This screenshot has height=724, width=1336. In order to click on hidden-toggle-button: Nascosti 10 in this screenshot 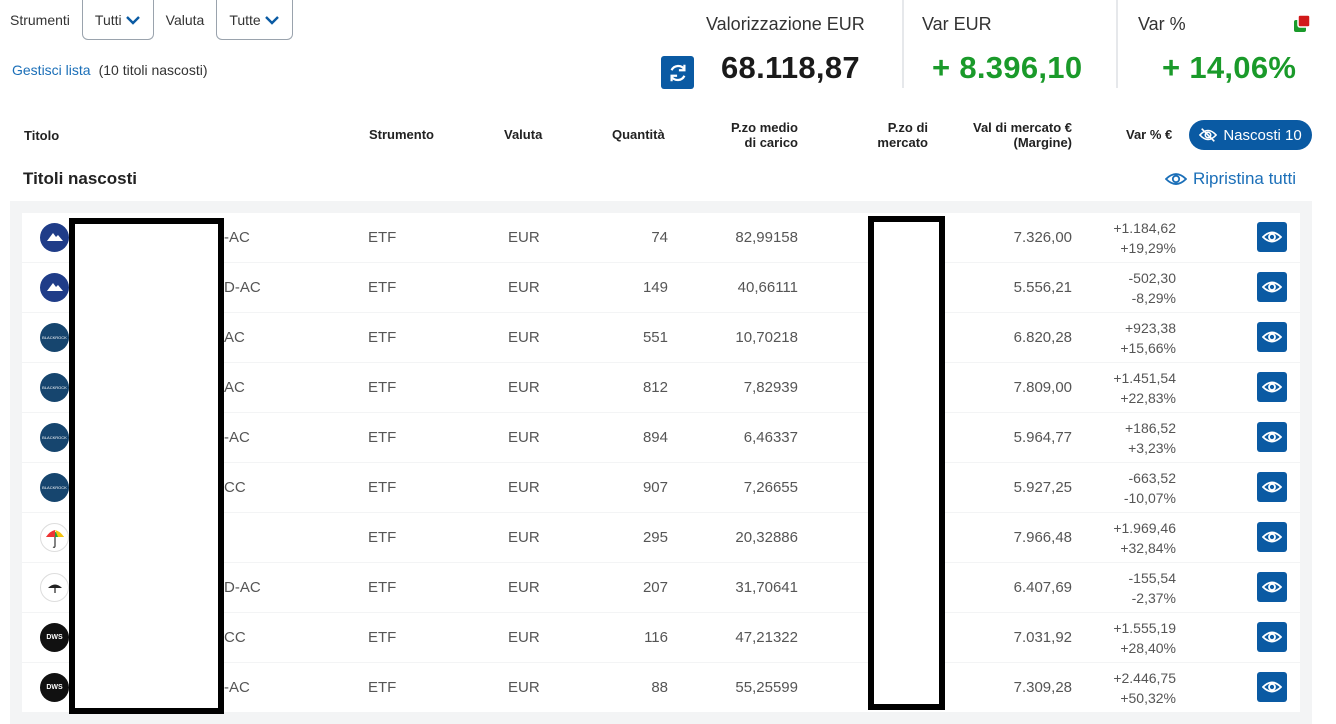, I will do `click(1250, 135)`.